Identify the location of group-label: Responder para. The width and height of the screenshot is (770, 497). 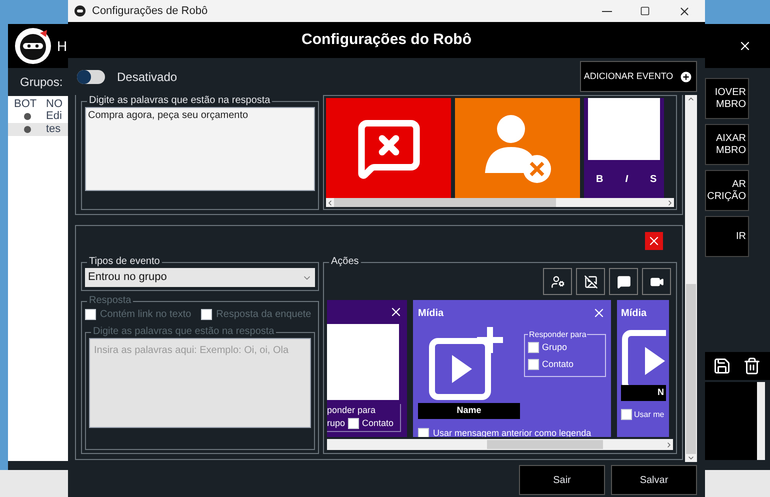
(558, 334).